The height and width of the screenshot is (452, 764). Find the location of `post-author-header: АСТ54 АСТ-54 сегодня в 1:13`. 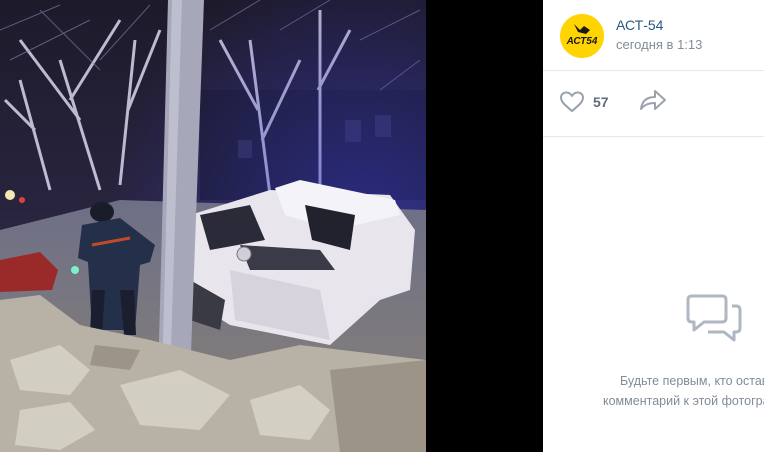

post-author-header: АСТ54 АСТ-54 сегодня в 1:13 is located at coordinates (653, 35).